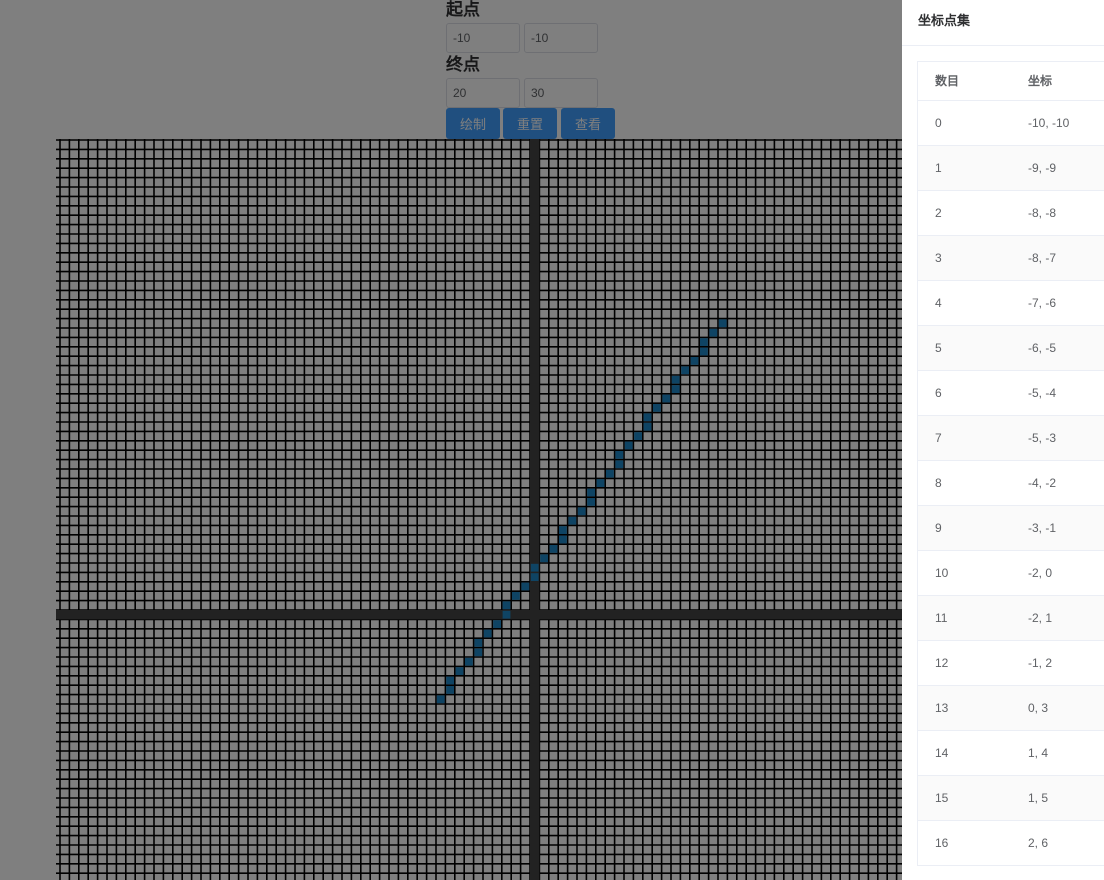 This screenshot has height=880, width=1104. I want to click on row-coordinate: -5, -3, so click(1042, 438).